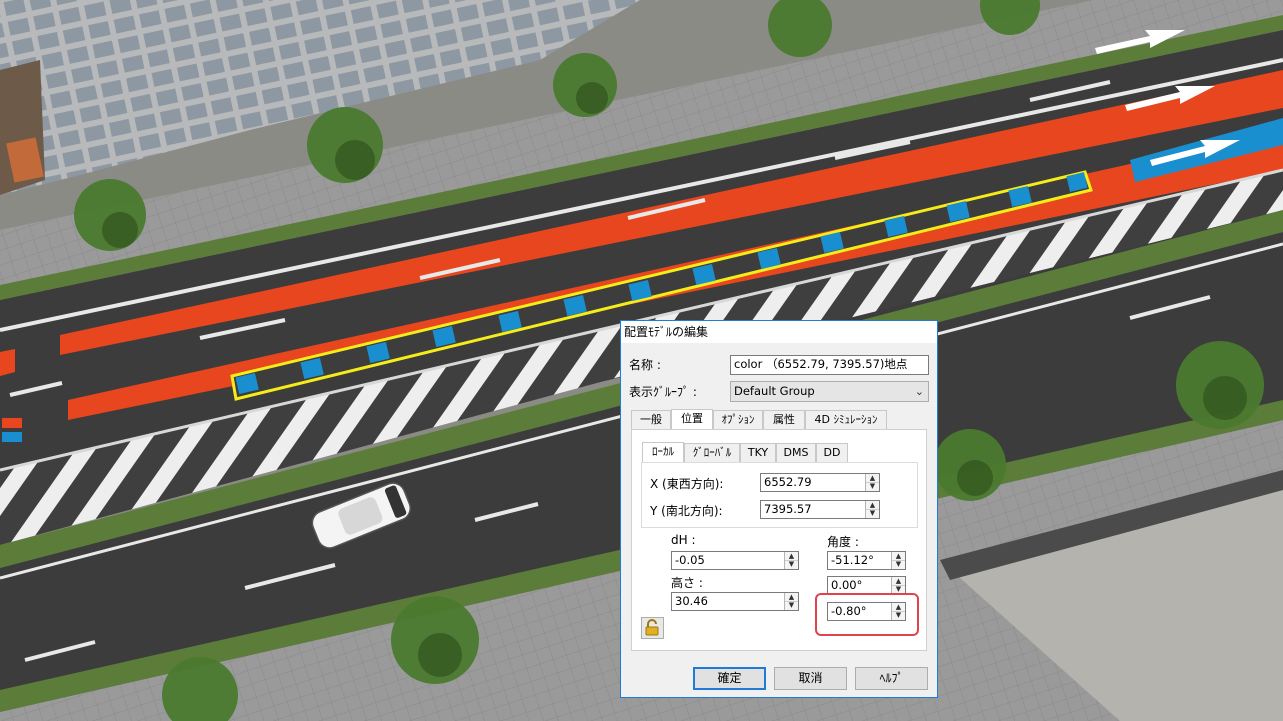  Describe the element at coordinates (645, 365) in the screenshot. I see `name-label: 名称 :` at that location.